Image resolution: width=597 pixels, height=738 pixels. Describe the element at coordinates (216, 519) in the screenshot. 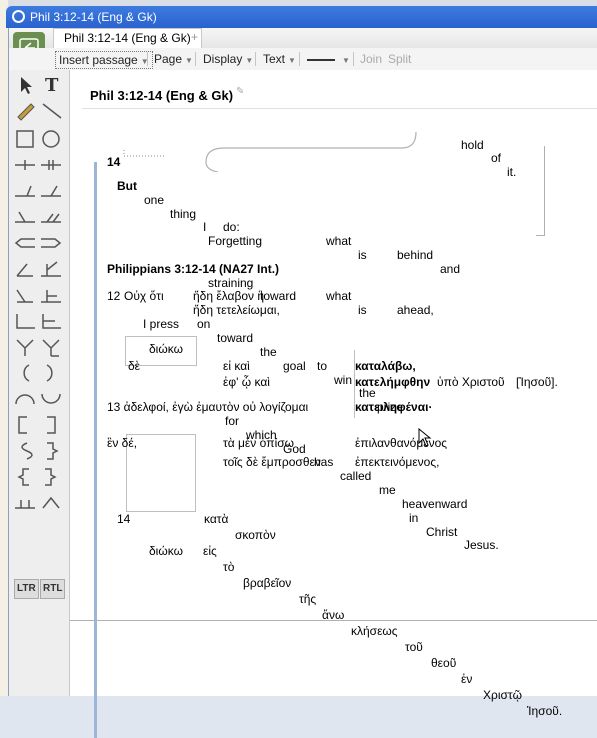

I see `greek-kata: κατὰ` at that location.